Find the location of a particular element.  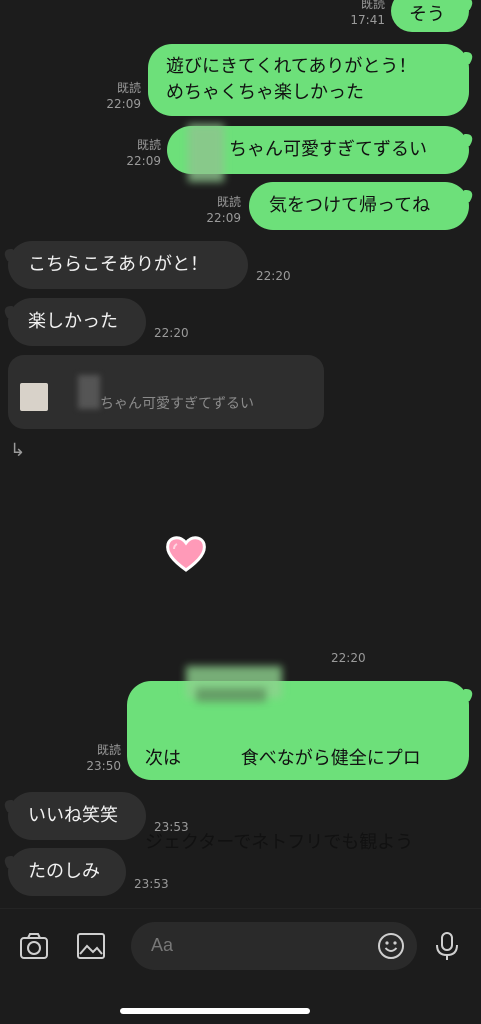

message-bubble-outgoing: そう is located at coordinates (430, 16).